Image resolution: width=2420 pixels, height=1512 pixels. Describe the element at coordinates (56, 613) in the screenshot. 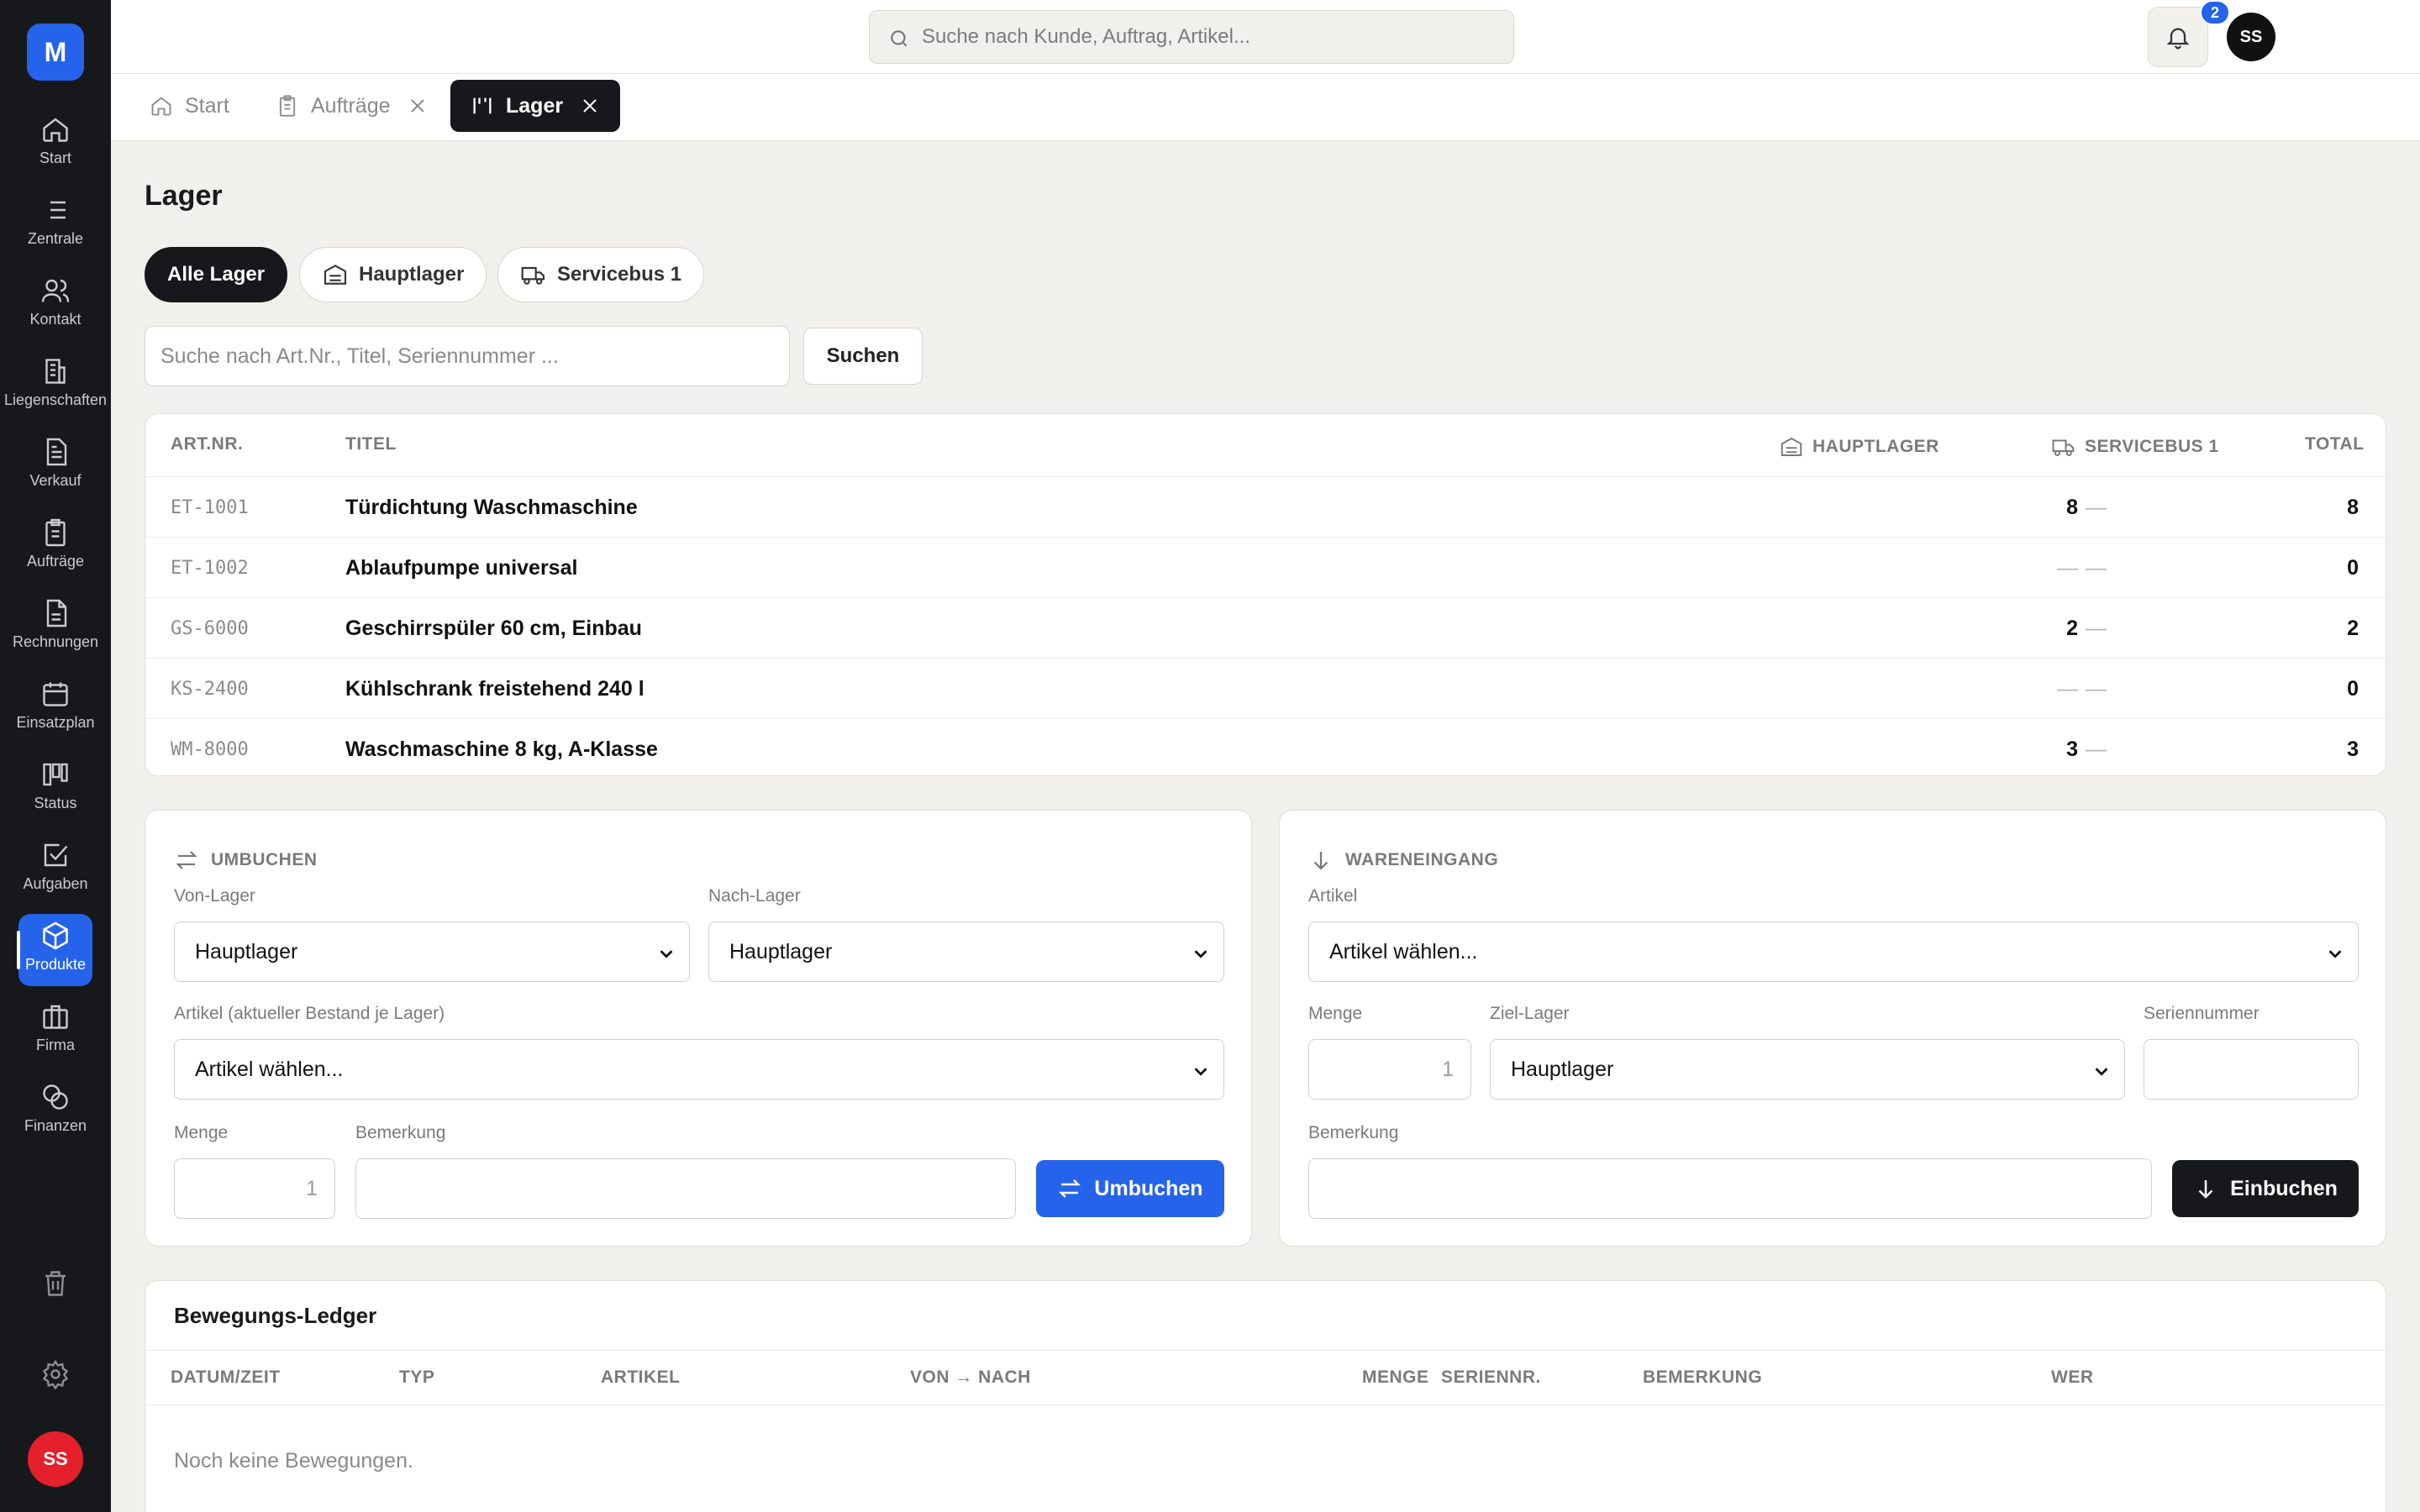

I see `invoice-icon` at that location.